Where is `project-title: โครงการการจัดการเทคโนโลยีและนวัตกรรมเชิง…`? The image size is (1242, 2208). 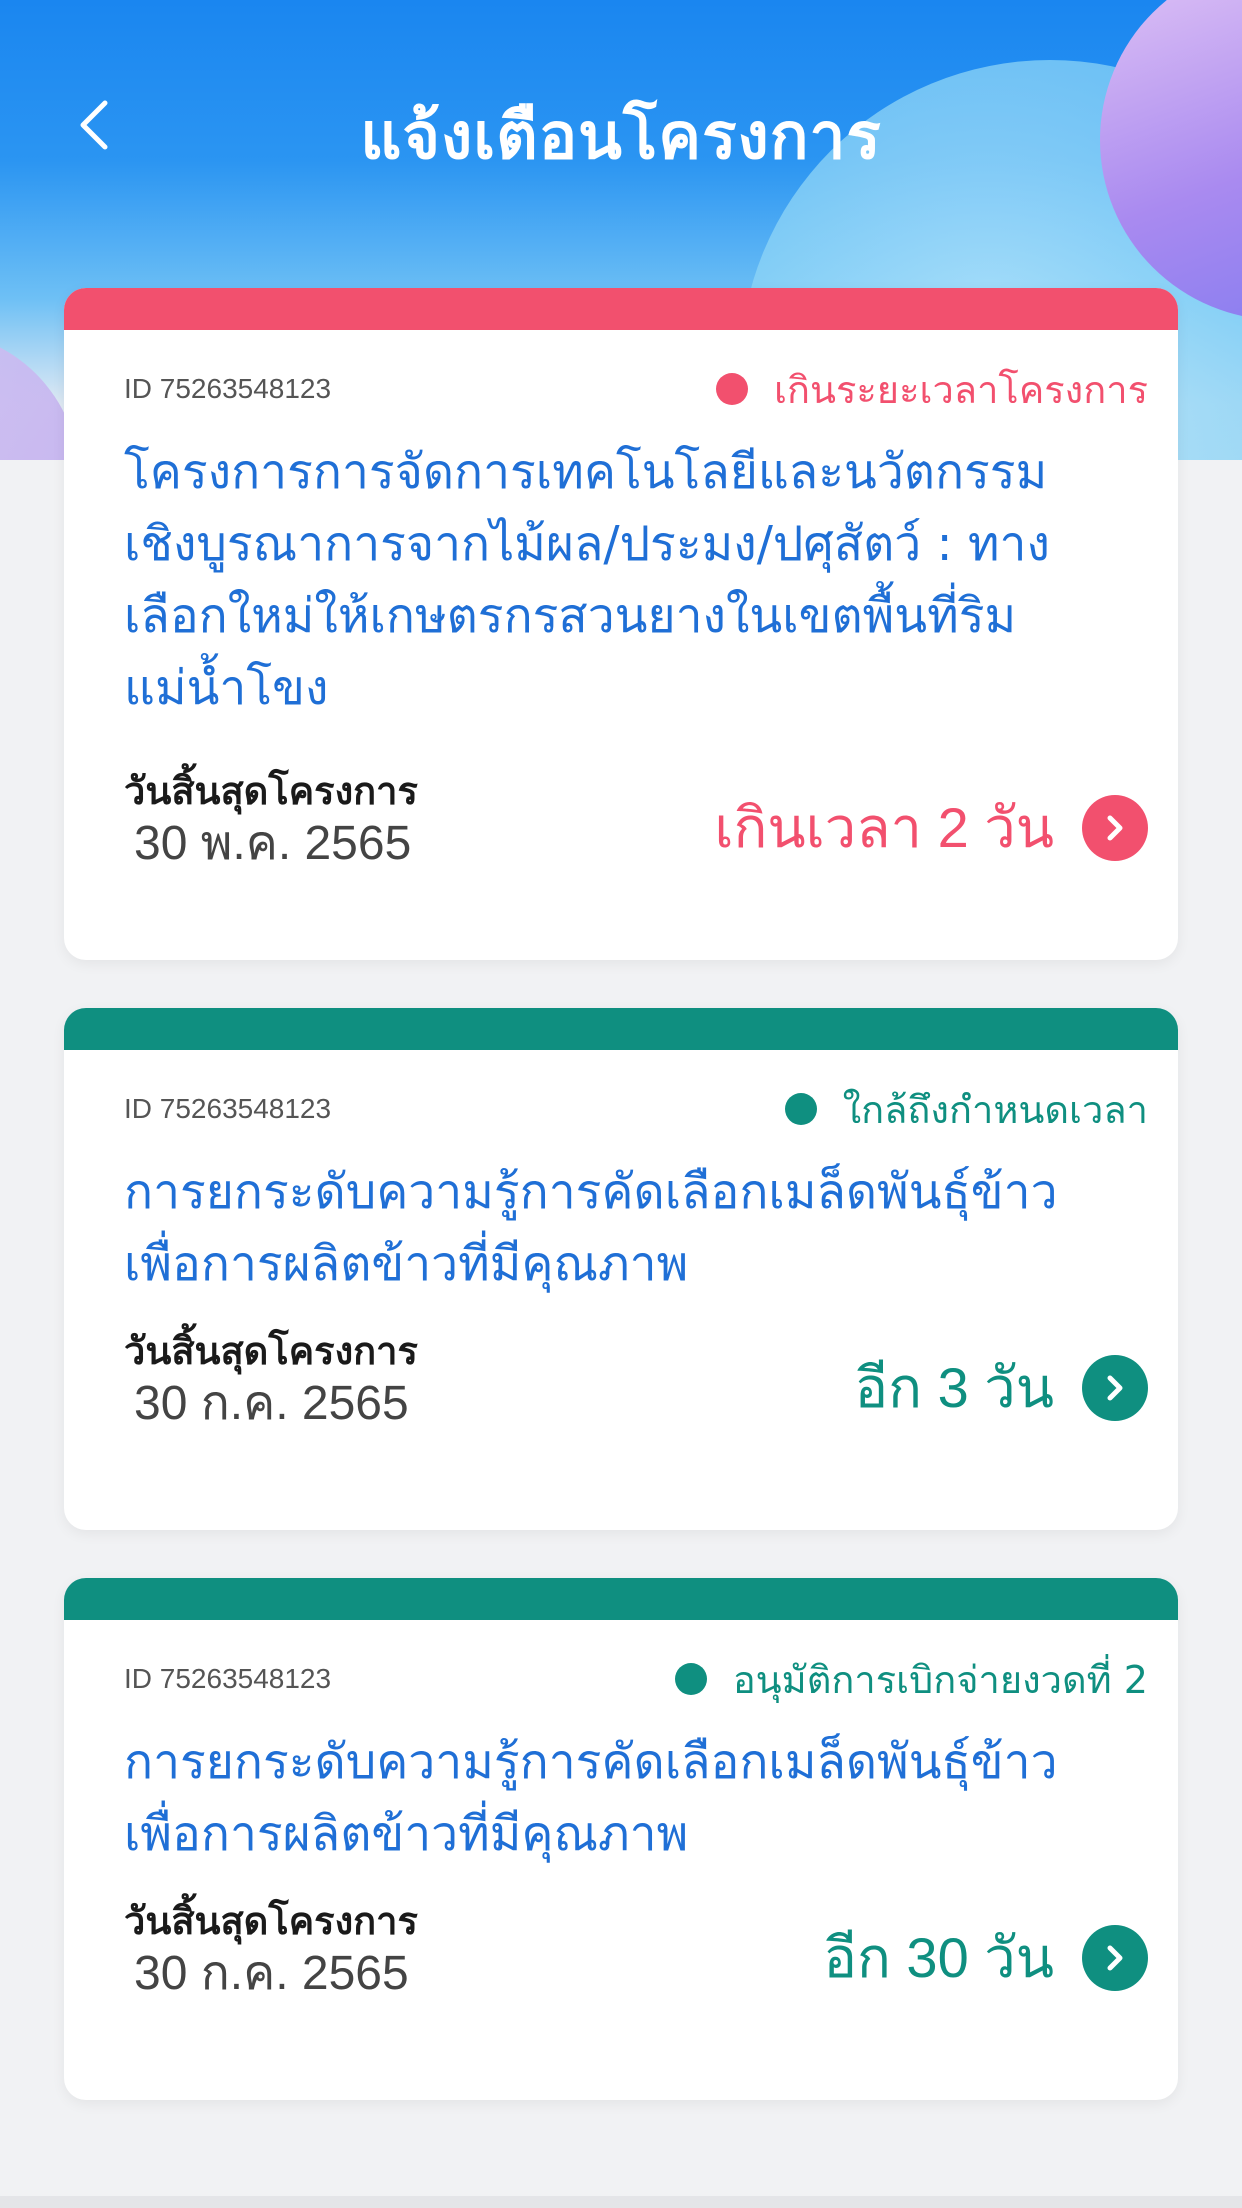
project-title: โครงการการจัดการเทคโนโลยีและนวัตกรรมเชิง… is located at coordinates (587, 580).